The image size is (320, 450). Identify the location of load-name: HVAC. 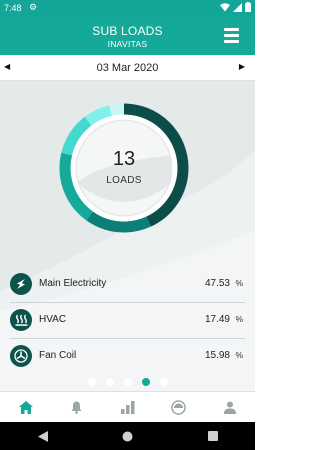
(53, 319).